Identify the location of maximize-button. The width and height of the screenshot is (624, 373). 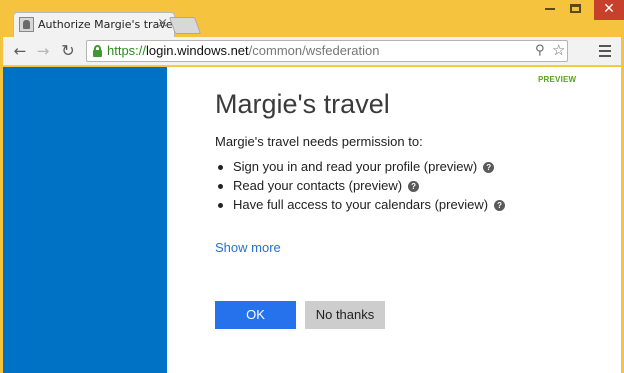
(575, 8).